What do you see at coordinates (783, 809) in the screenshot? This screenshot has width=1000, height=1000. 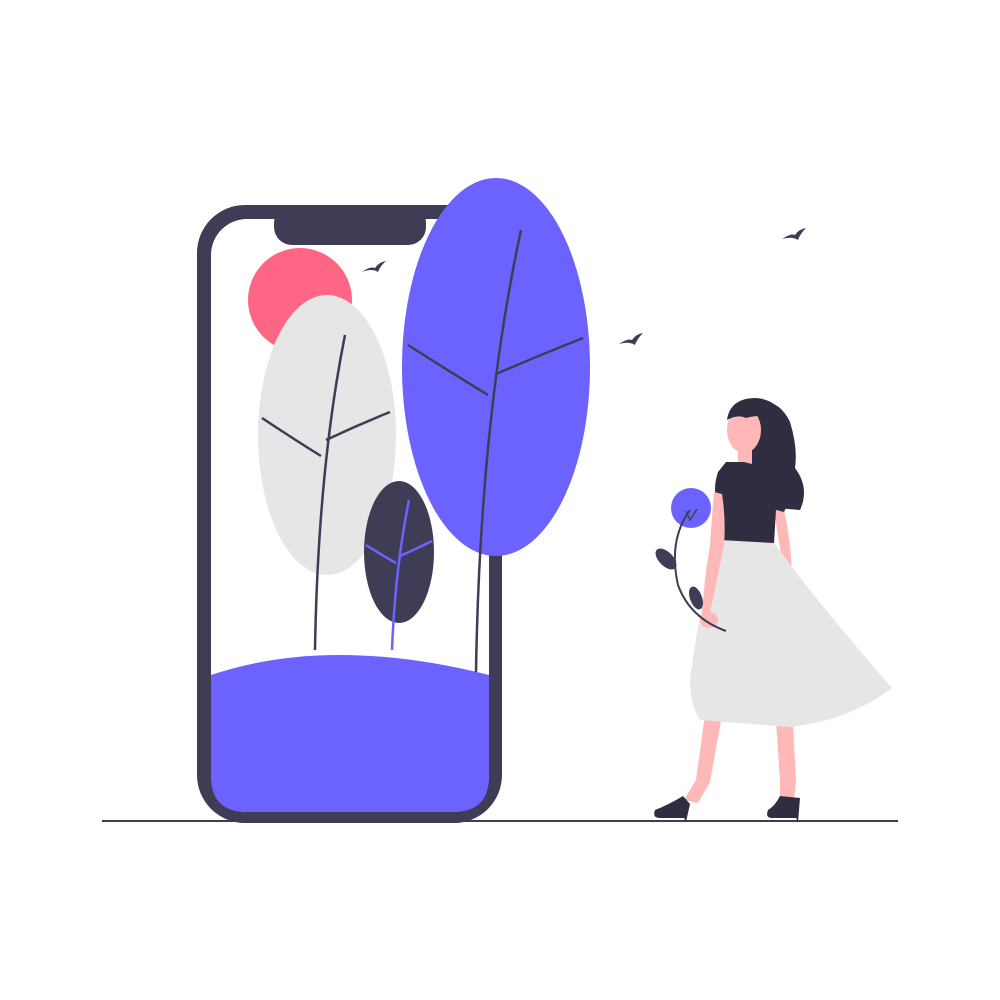 I see `right-shoe` at bounding box center [783, 809].